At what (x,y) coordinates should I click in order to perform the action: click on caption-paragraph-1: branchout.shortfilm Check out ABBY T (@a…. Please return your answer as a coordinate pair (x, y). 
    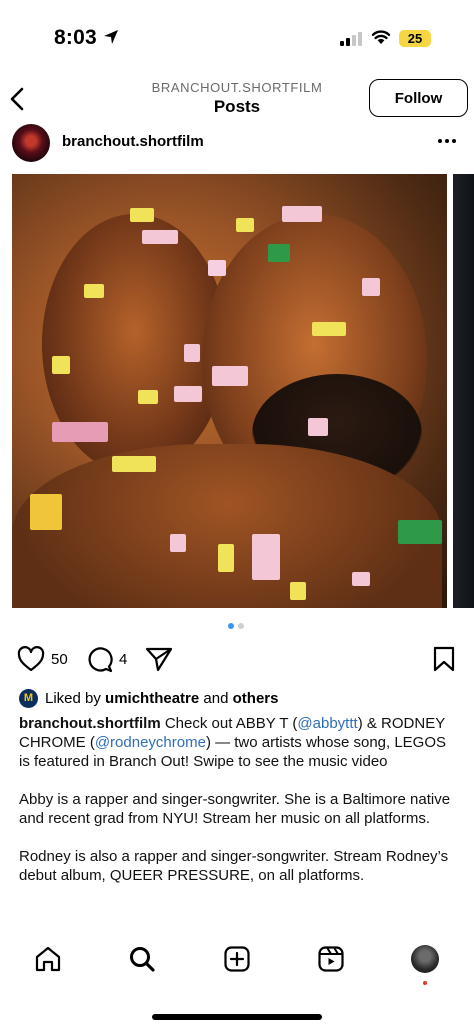
    Looking at the image, I should click on (239, 742).